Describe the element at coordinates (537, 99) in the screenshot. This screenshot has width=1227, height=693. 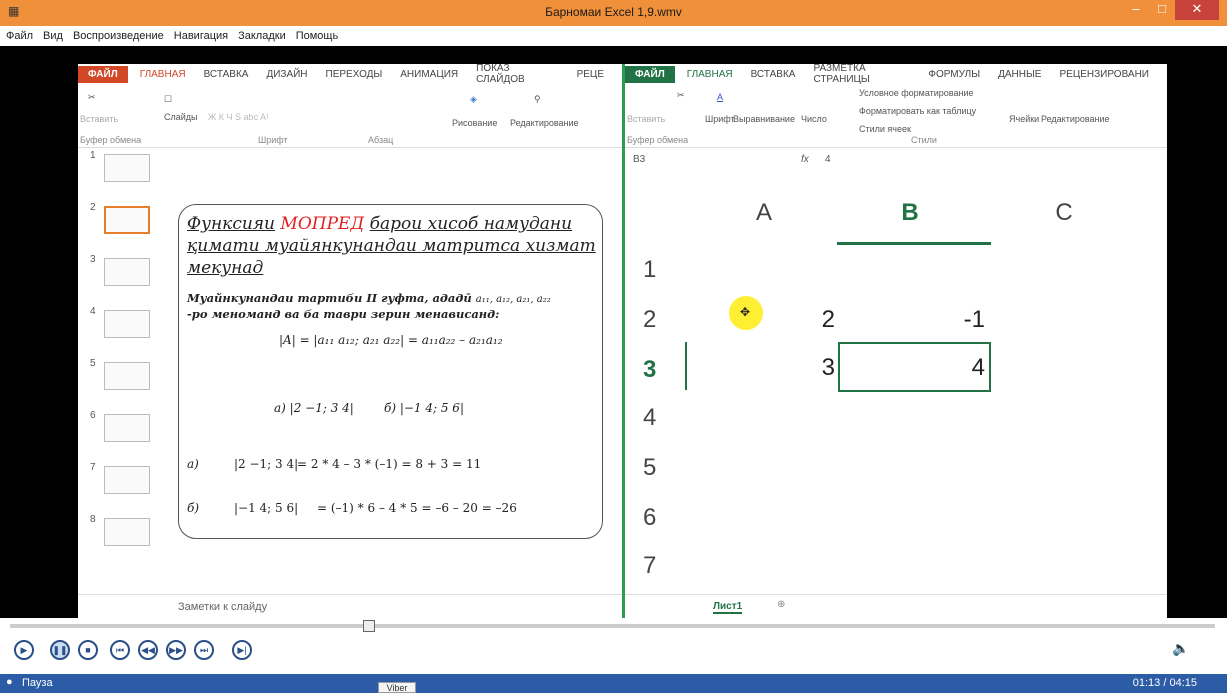
I see `pp-binoculars-icon: ⚲` at that location.